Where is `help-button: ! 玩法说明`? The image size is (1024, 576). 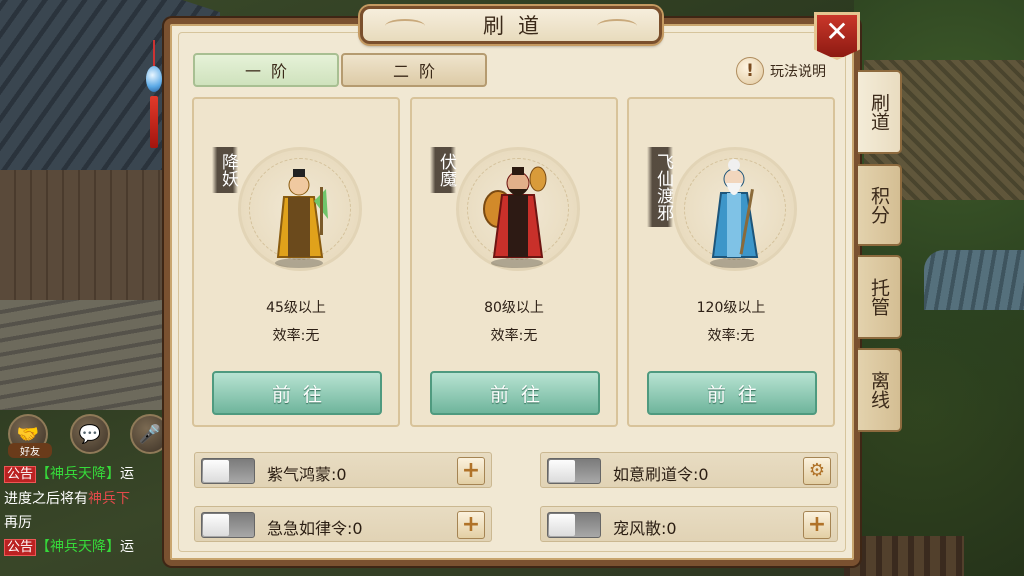
help-button: ! 玩法说明 is located at coordinates (781, 71).